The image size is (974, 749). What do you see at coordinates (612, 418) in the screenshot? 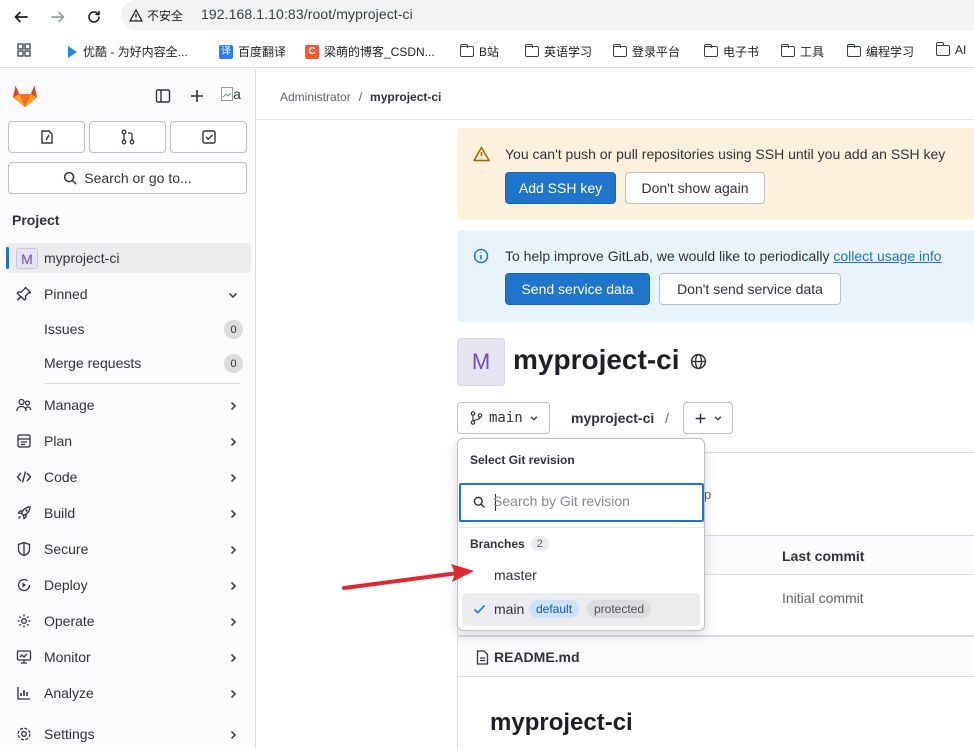
I see `repo-path-link: myproject-ci` at bounding box center [612, 418].